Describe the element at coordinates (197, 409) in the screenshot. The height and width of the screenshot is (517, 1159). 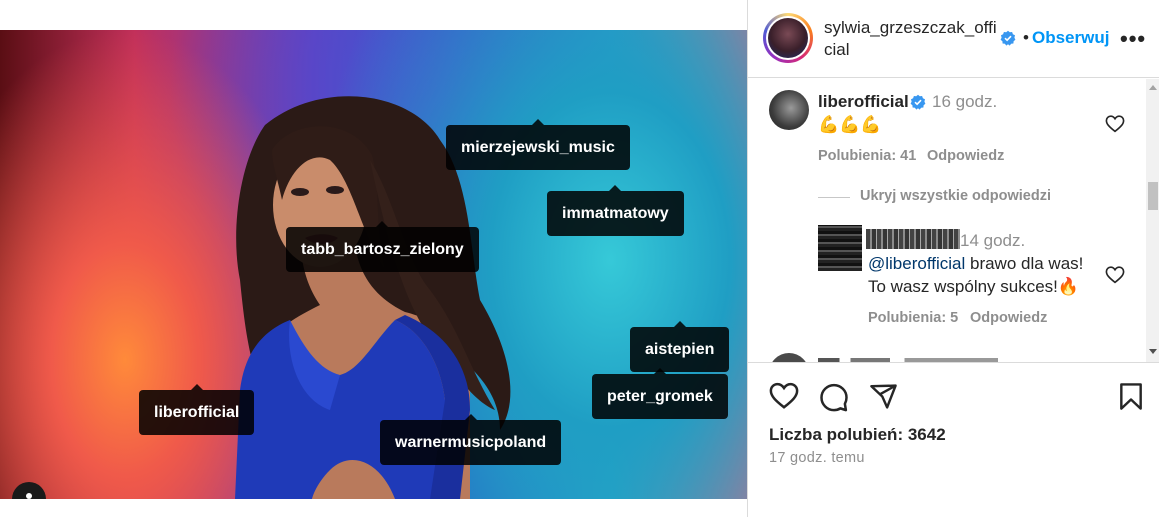
I see `photo-tag: liberofficial` at that location.